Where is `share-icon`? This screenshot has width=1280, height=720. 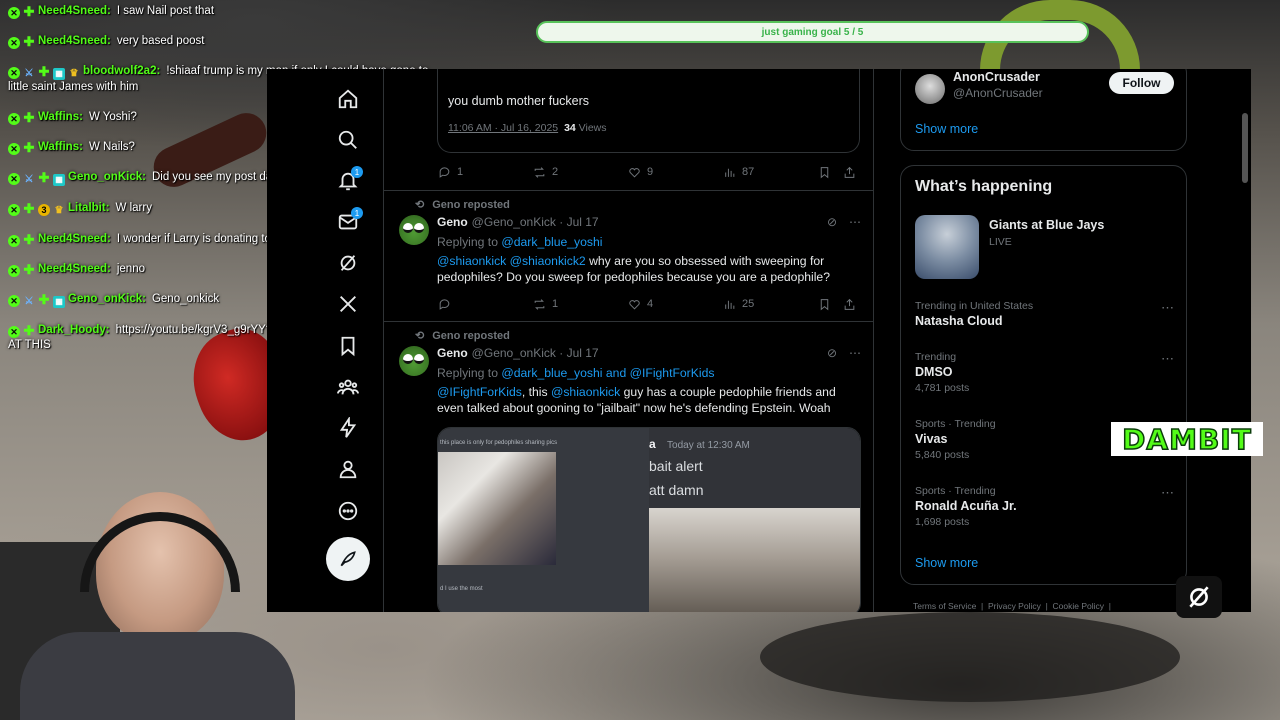 share-icon is located at coordinates (849, 304).